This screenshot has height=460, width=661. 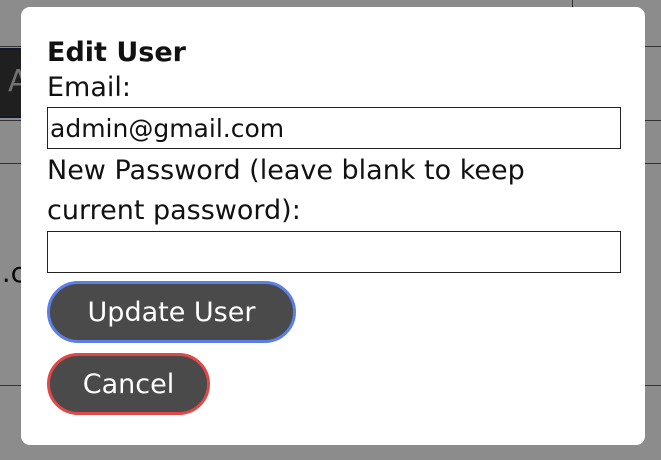 I want to click on email-field, so click(x=334, y=128).